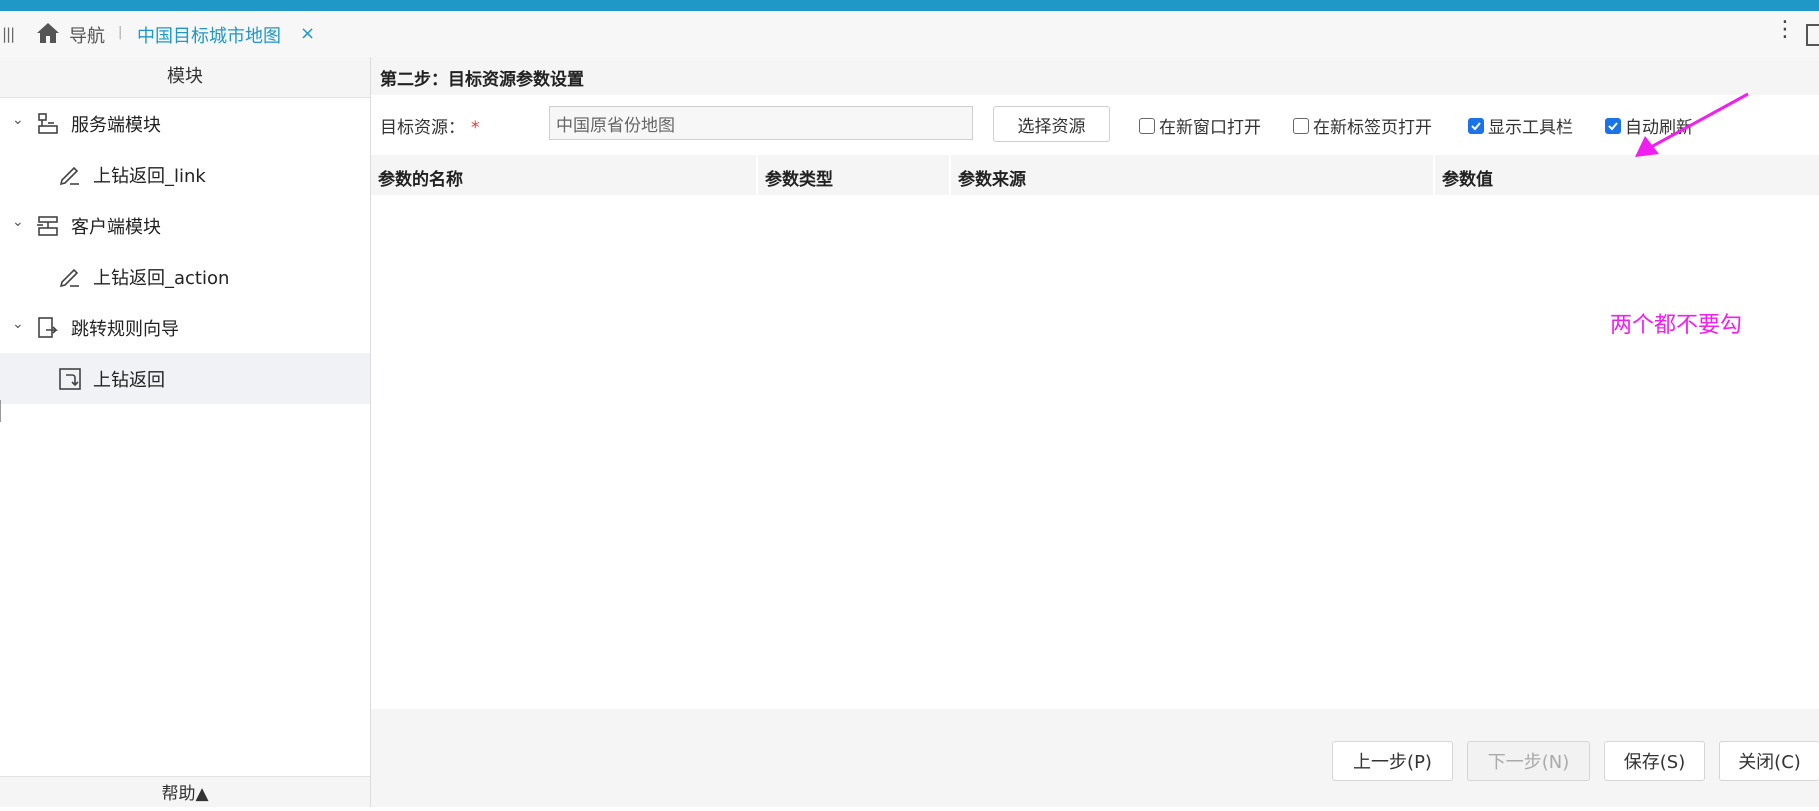  Describe the element at coordinates (185, 225) in the screenshot. I see `tree-item-client-module: ⌄ 客户端模块` at that location.